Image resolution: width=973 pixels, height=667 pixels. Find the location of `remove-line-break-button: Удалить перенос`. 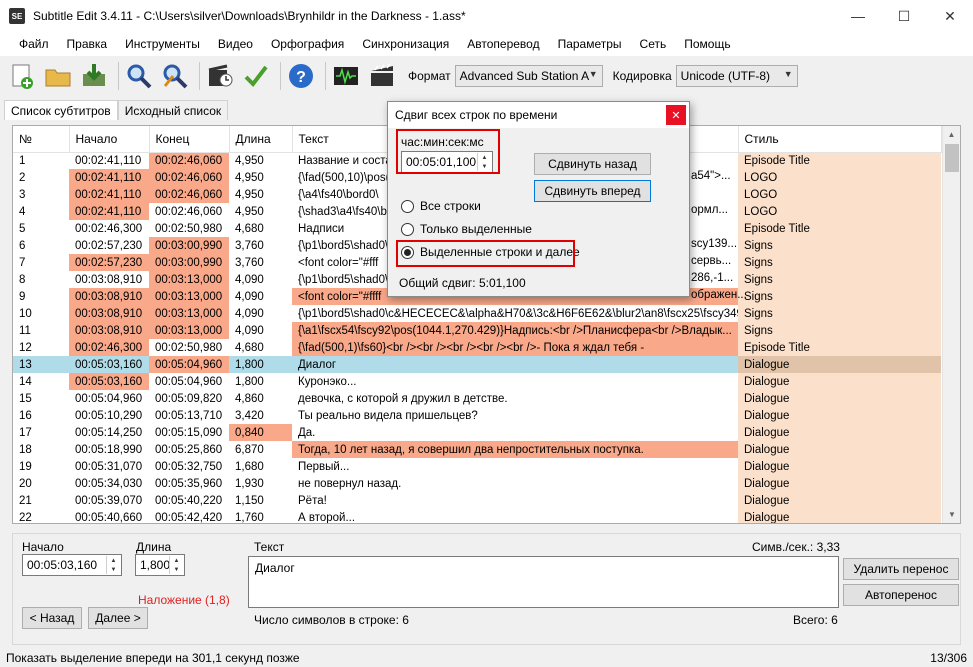

remove-line-break-button: Удалить перенос is located at coordinates (901, 569).